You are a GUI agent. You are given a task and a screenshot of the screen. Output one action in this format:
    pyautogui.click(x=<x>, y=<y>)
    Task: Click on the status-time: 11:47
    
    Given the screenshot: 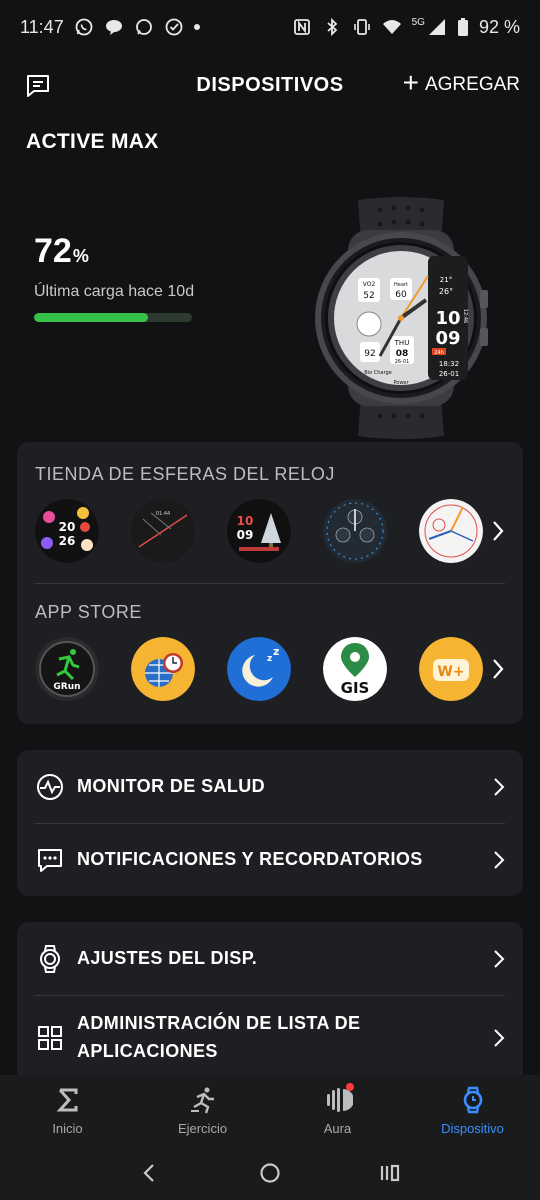 What is the action you would take?
    pyautogui.click(x=42, y=26)
    